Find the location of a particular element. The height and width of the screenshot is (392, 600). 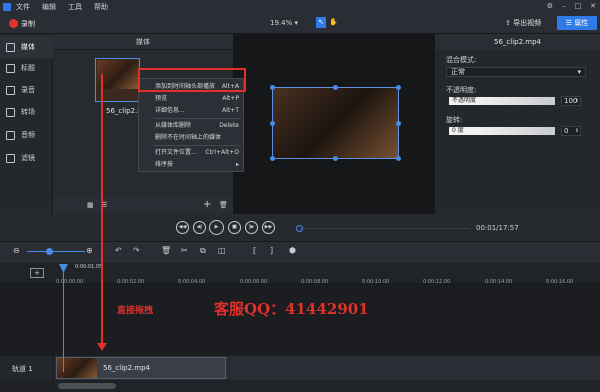

export-icon: ⇪ is located at coordinates (509, 23).